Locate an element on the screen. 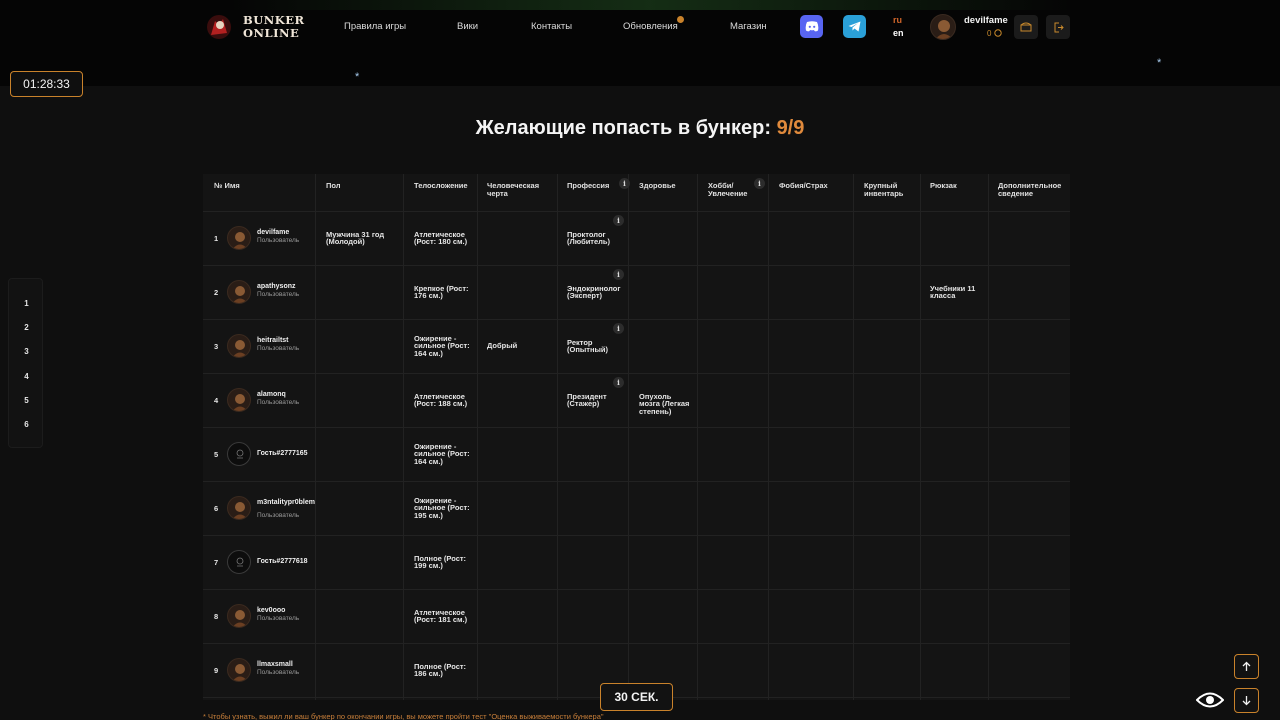 The image size is (1280, 720). row-number: 7 is located at coordinates (216, 562).